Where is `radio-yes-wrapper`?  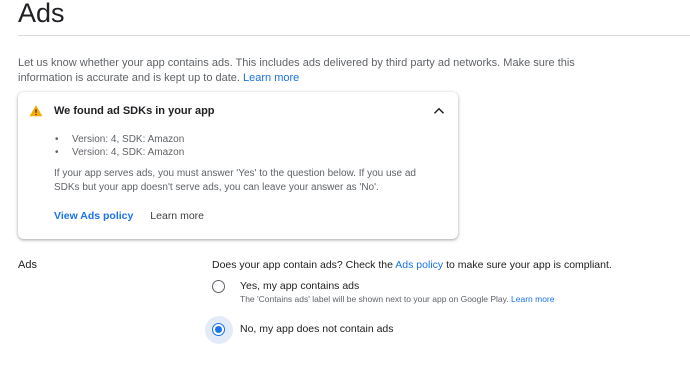 radio-yes-wrapper is located at coordinates (219, 287).